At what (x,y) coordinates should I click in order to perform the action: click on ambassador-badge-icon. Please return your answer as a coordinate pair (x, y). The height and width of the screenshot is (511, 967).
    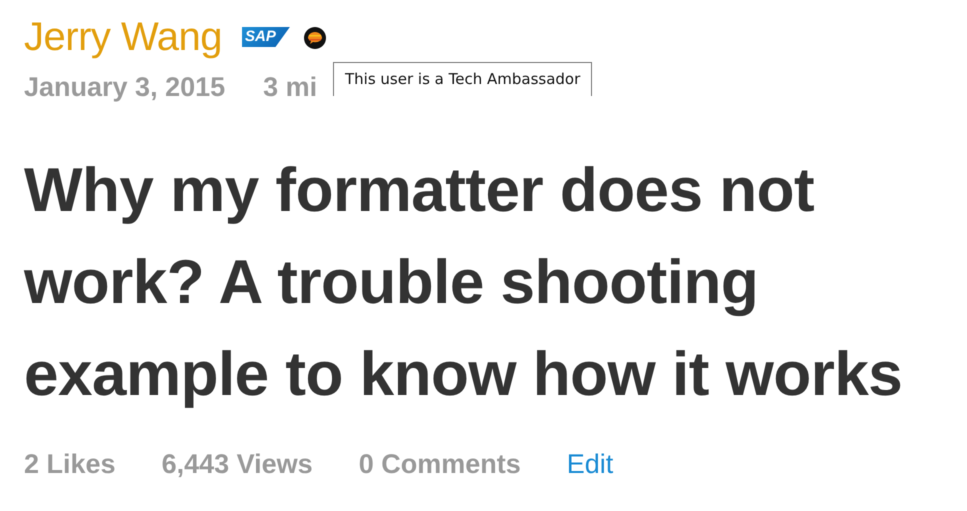
    Looking at the image, I should click on (315, 38).